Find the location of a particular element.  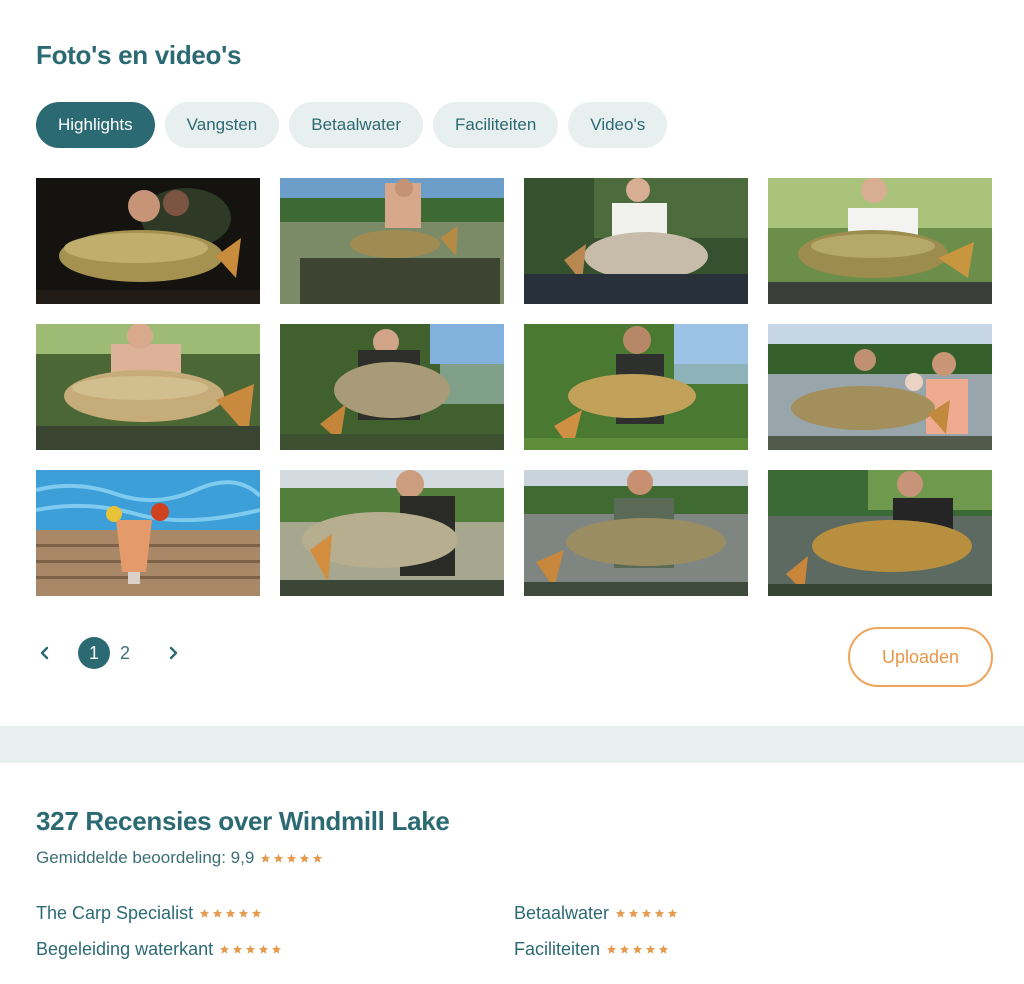

rating-category: Faciliteiten is located at coordinates (591, 949).